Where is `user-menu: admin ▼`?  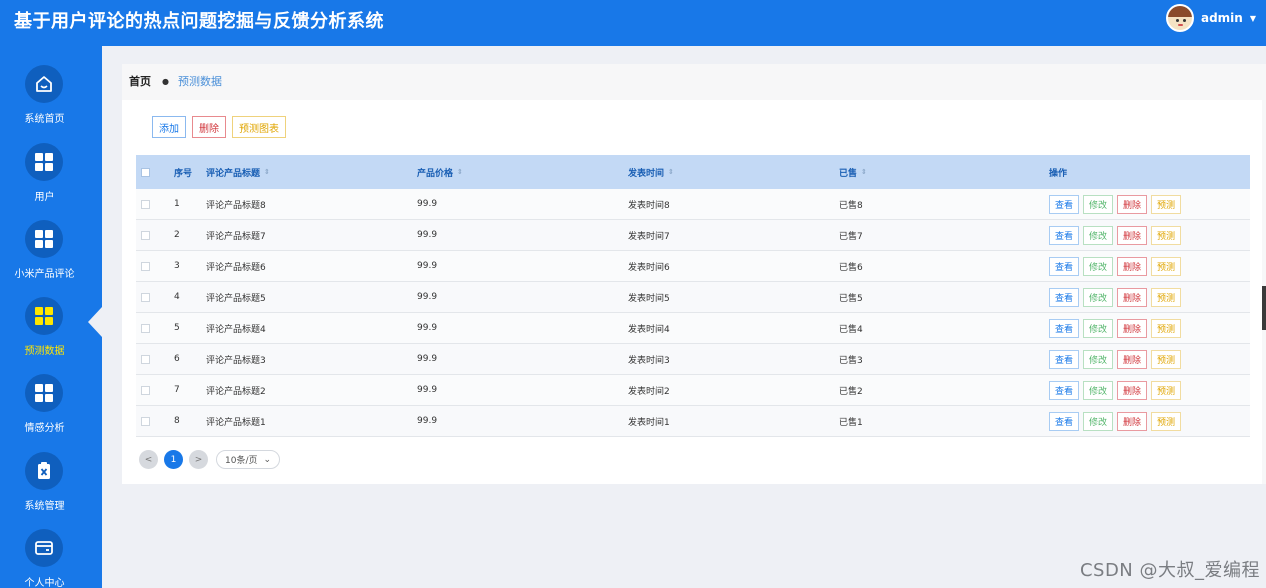 user-menu: admin ▼ is located at coordinates (1210, 18).